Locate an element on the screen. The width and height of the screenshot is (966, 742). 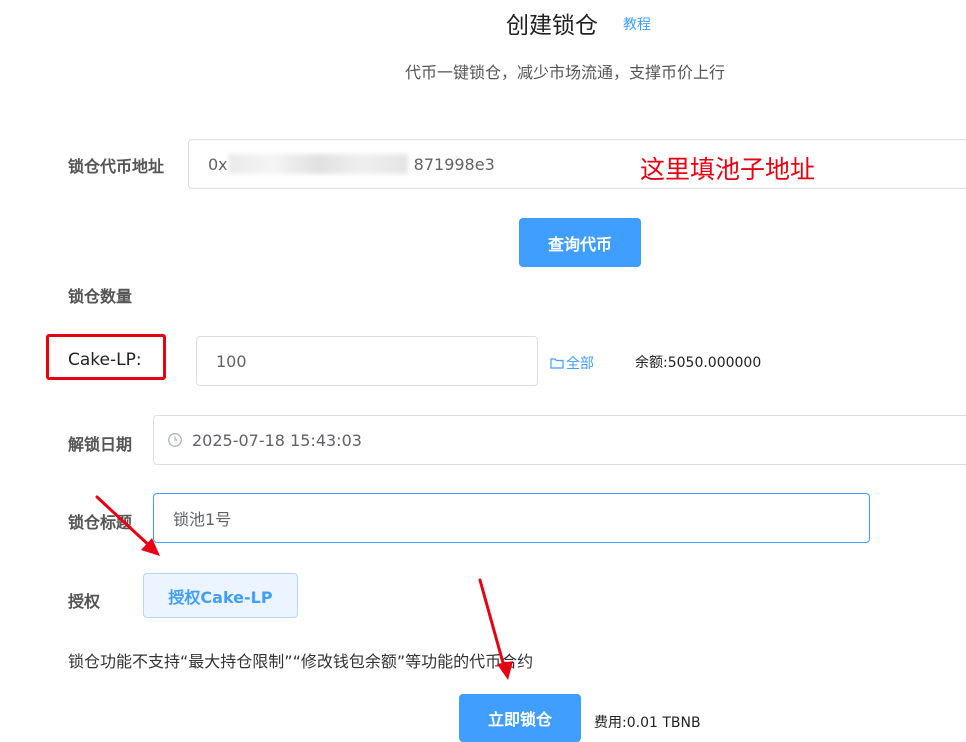
lock-amount-label: 锁仓数量 is located at coordinates (100, 296).